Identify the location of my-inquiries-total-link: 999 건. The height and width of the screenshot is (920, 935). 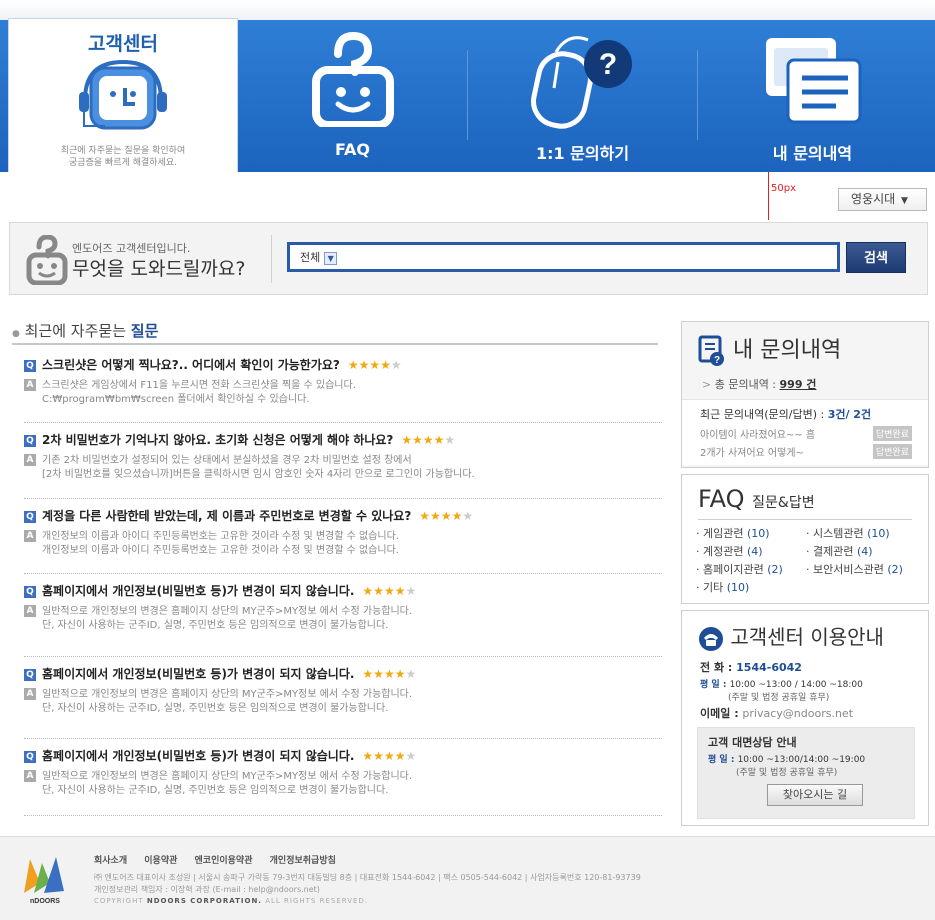
(798, 384).